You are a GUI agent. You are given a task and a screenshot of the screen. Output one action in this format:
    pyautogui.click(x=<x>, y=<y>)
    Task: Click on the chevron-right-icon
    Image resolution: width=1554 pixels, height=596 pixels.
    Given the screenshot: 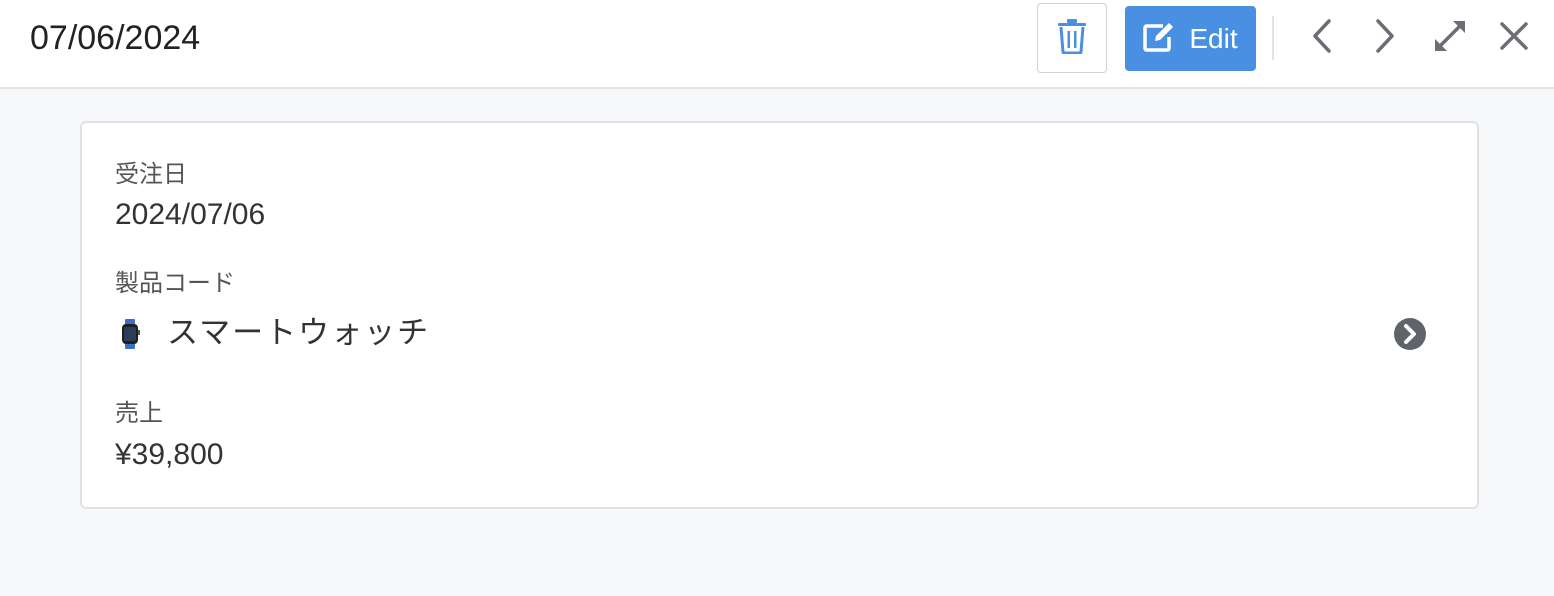 What is the action you would take?
    pyautogui.click(x=1385, y=38)
    